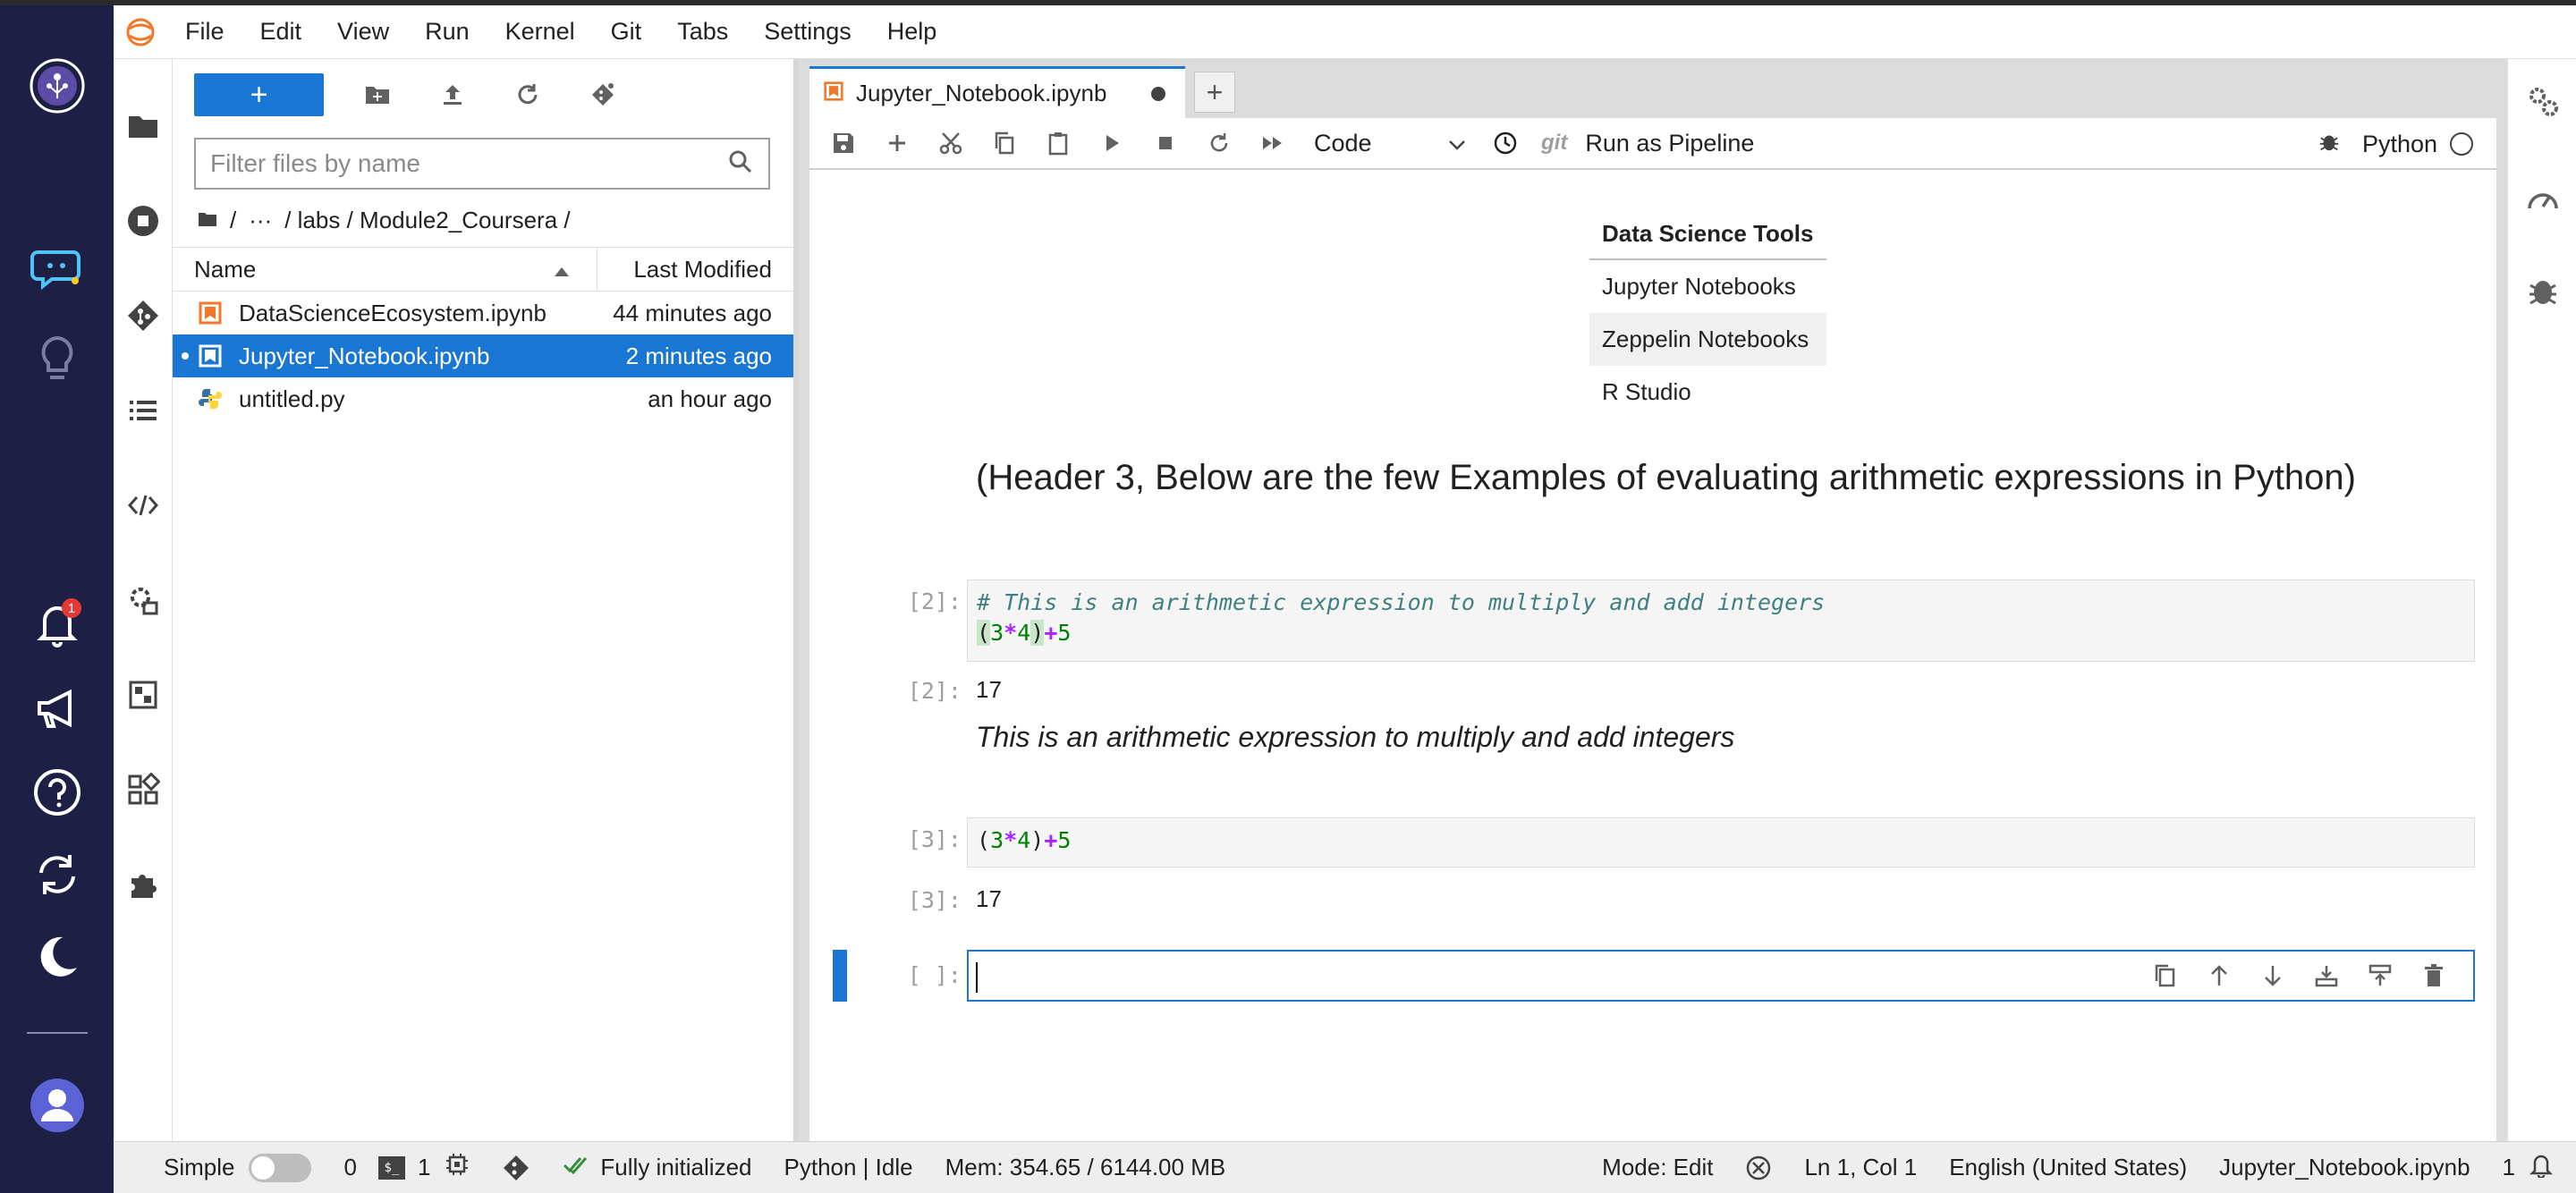 Image resolution: width=2576 pixels, height=1193 pixels. Describe the element at coordinates (2273, 976) in the screenshot. I see `move-down-arrow-icon` at that location.